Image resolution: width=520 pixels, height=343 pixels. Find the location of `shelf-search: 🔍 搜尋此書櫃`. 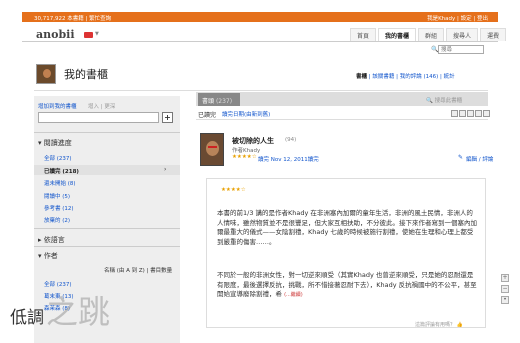

shelf-search: 🔍 搜尋此書櫃 is located at coordinates (444, 100).